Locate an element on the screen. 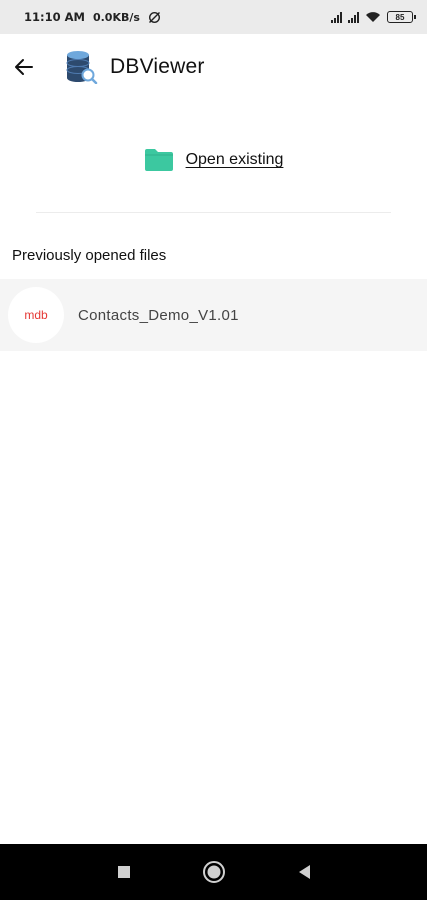 The height and width of the screenshot is (900, 427). status-time: 11:10 AM is located at coordinates (54, 17).